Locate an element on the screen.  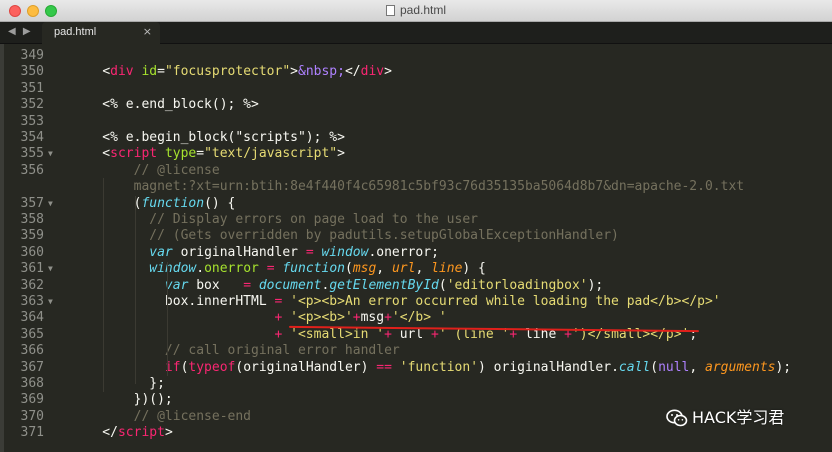
window-titlebar: pad.html is located at coordinates (416, 11).